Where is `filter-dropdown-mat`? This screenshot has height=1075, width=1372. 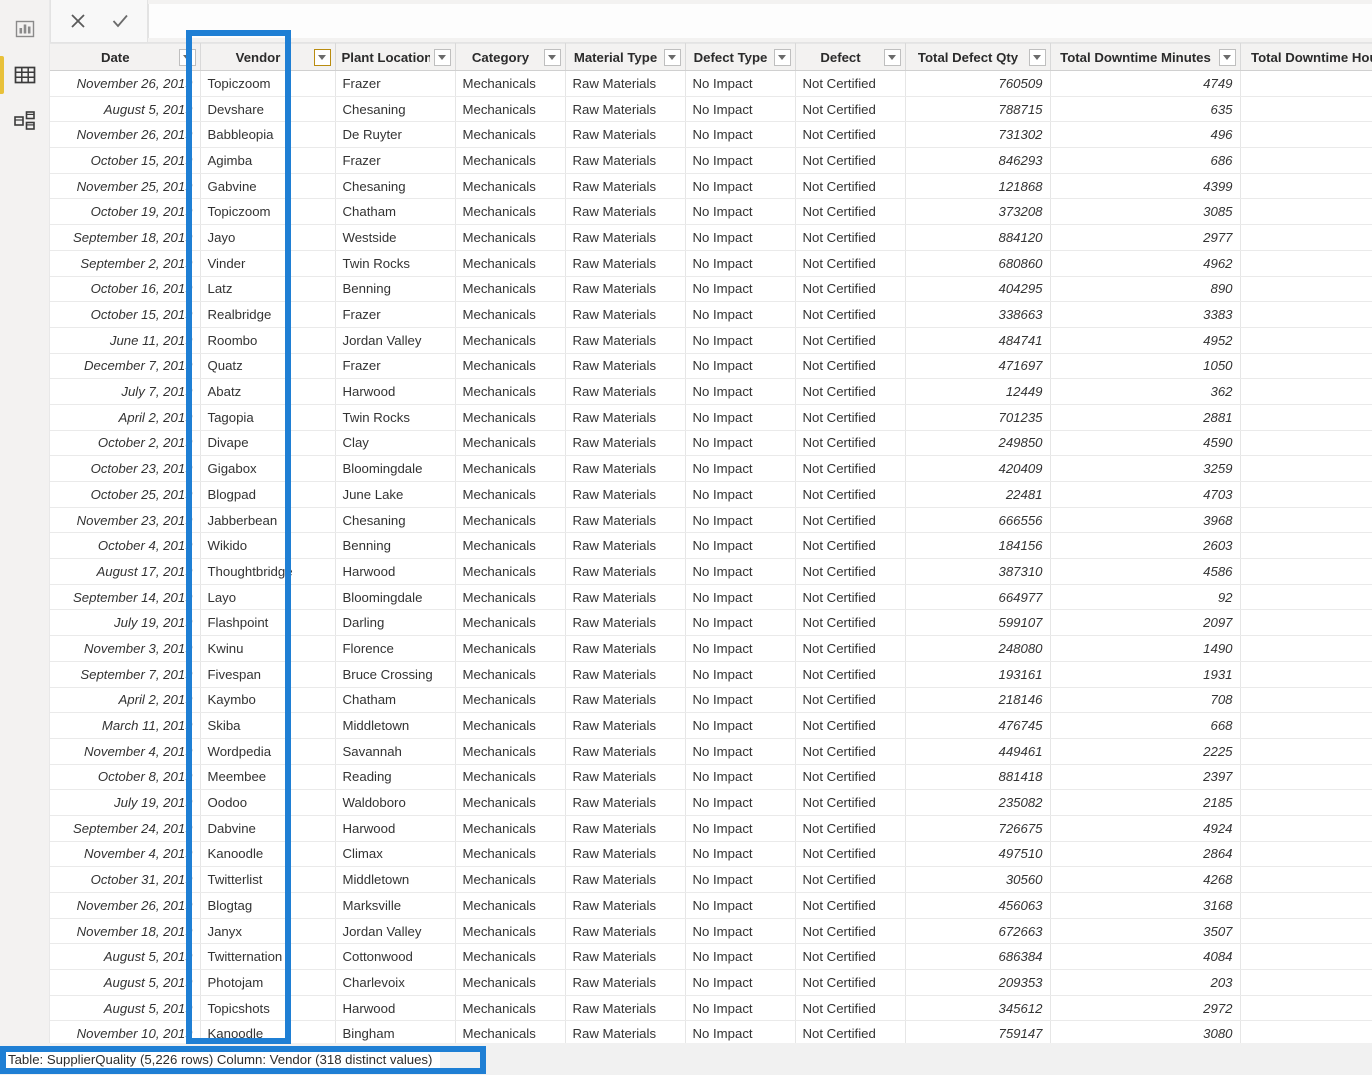
filter-dropdown-mat is located at coordinates (672, 57).